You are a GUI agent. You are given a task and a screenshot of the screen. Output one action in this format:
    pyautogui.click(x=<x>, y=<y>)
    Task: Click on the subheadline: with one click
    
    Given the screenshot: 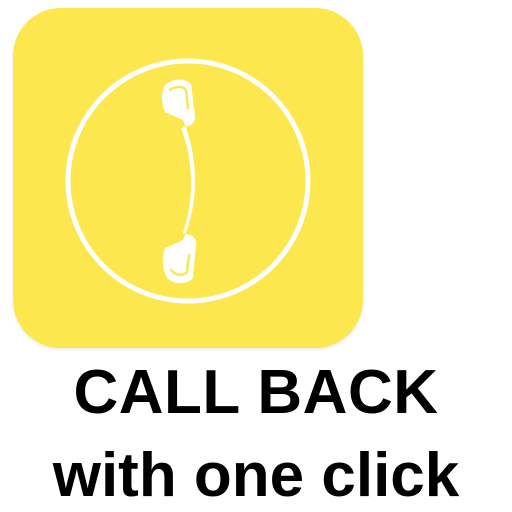 What is the action you would take?
    pyautogui.click(x=256, y=475)
    